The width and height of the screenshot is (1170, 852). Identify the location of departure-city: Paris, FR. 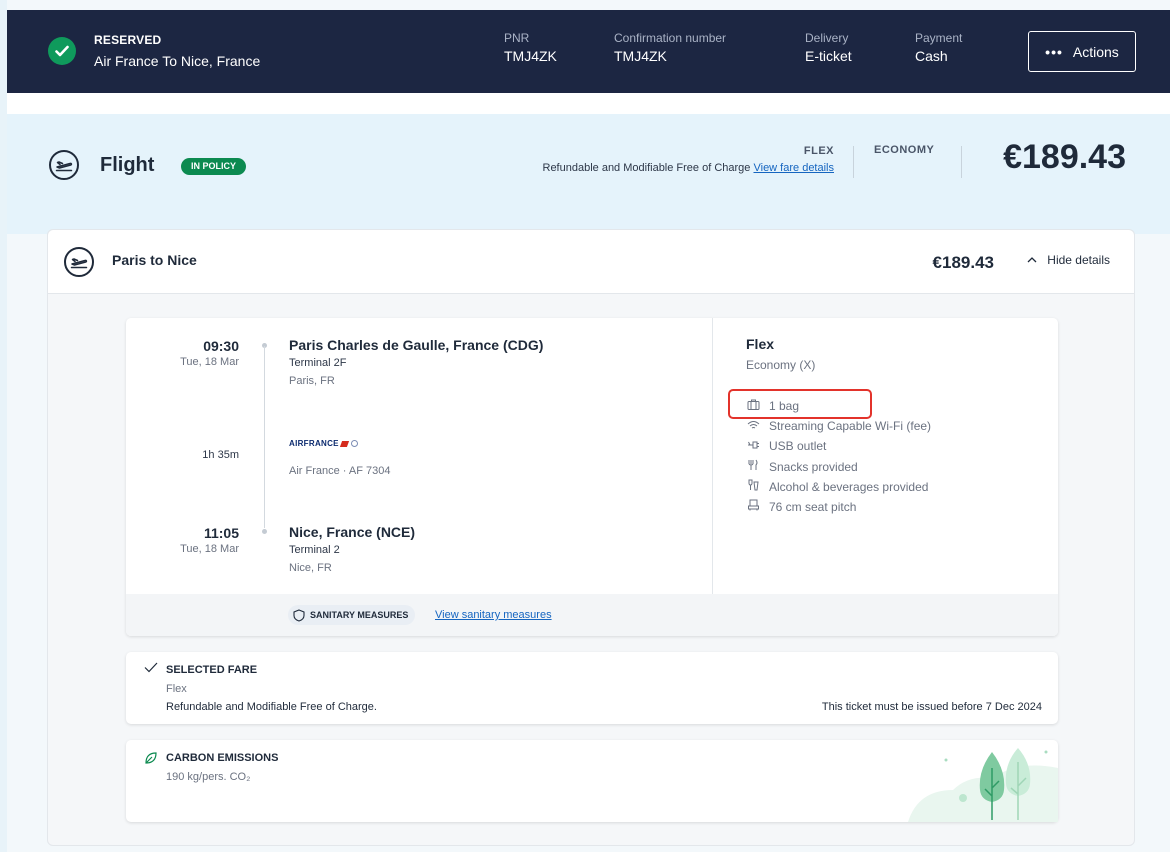
(312, 381).